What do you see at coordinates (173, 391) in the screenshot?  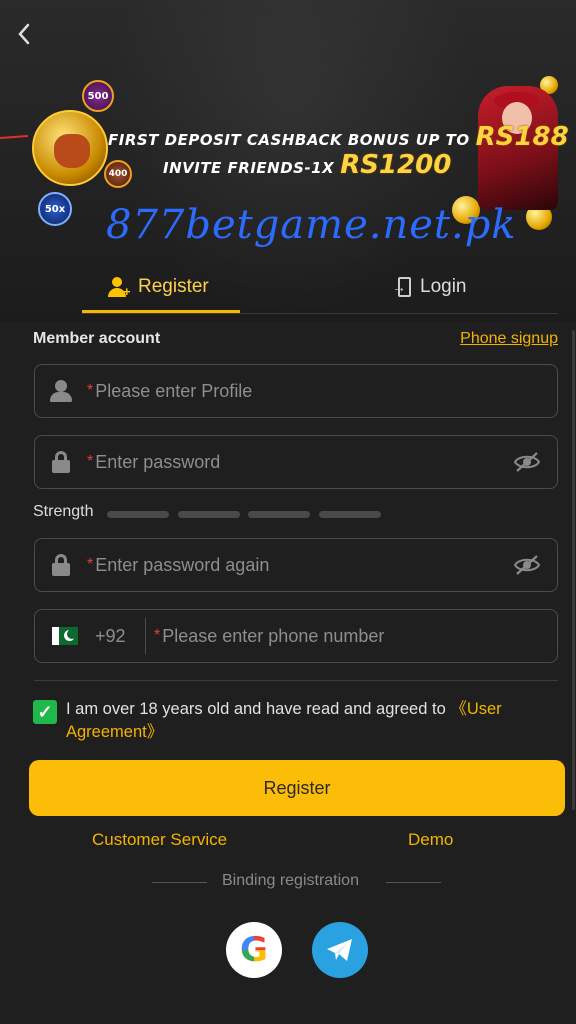 I see `profile-input: Please enter Profile` at bounding box center [173, 391].